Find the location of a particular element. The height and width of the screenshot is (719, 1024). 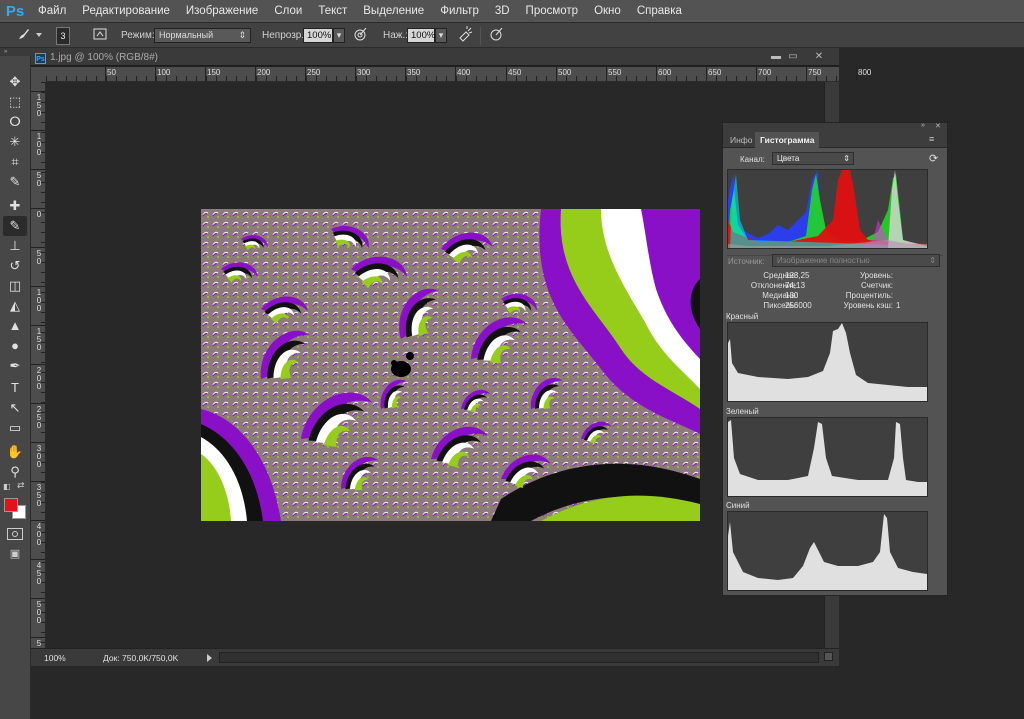

flow-field: 100% is located at coordinates (421, 35).